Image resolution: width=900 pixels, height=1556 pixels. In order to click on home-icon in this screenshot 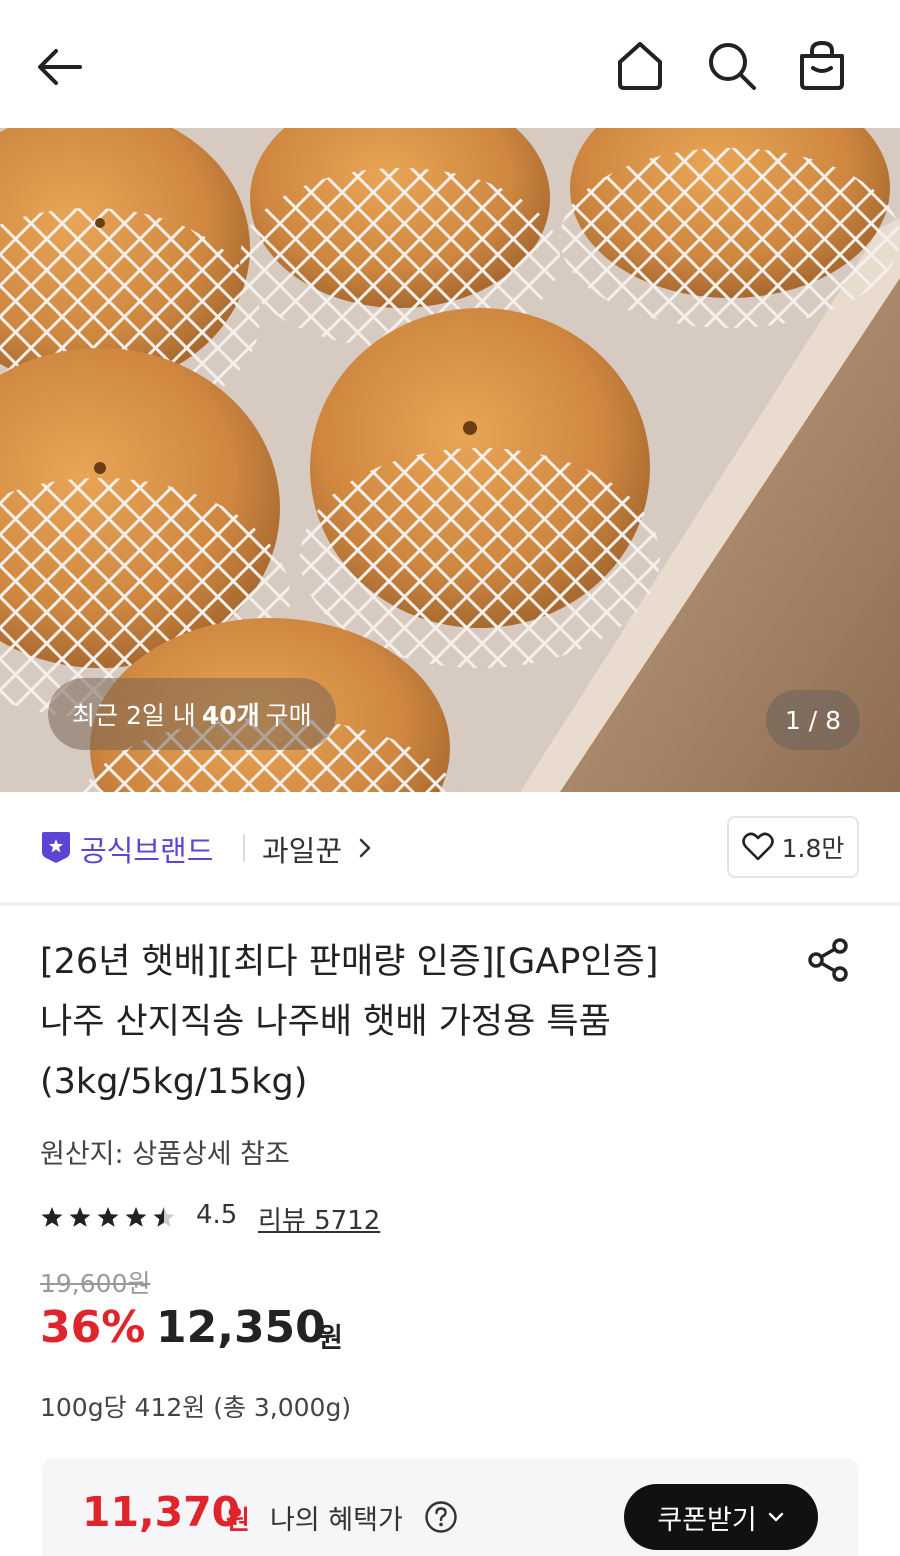, I will do `click(640, 66)`.